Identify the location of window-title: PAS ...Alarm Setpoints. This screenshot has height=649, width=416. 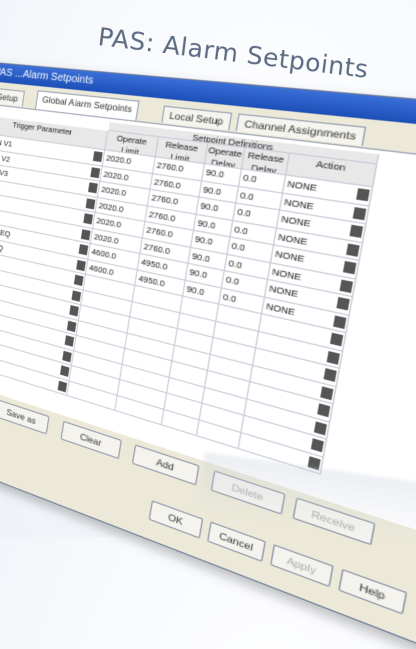
(47, 77).